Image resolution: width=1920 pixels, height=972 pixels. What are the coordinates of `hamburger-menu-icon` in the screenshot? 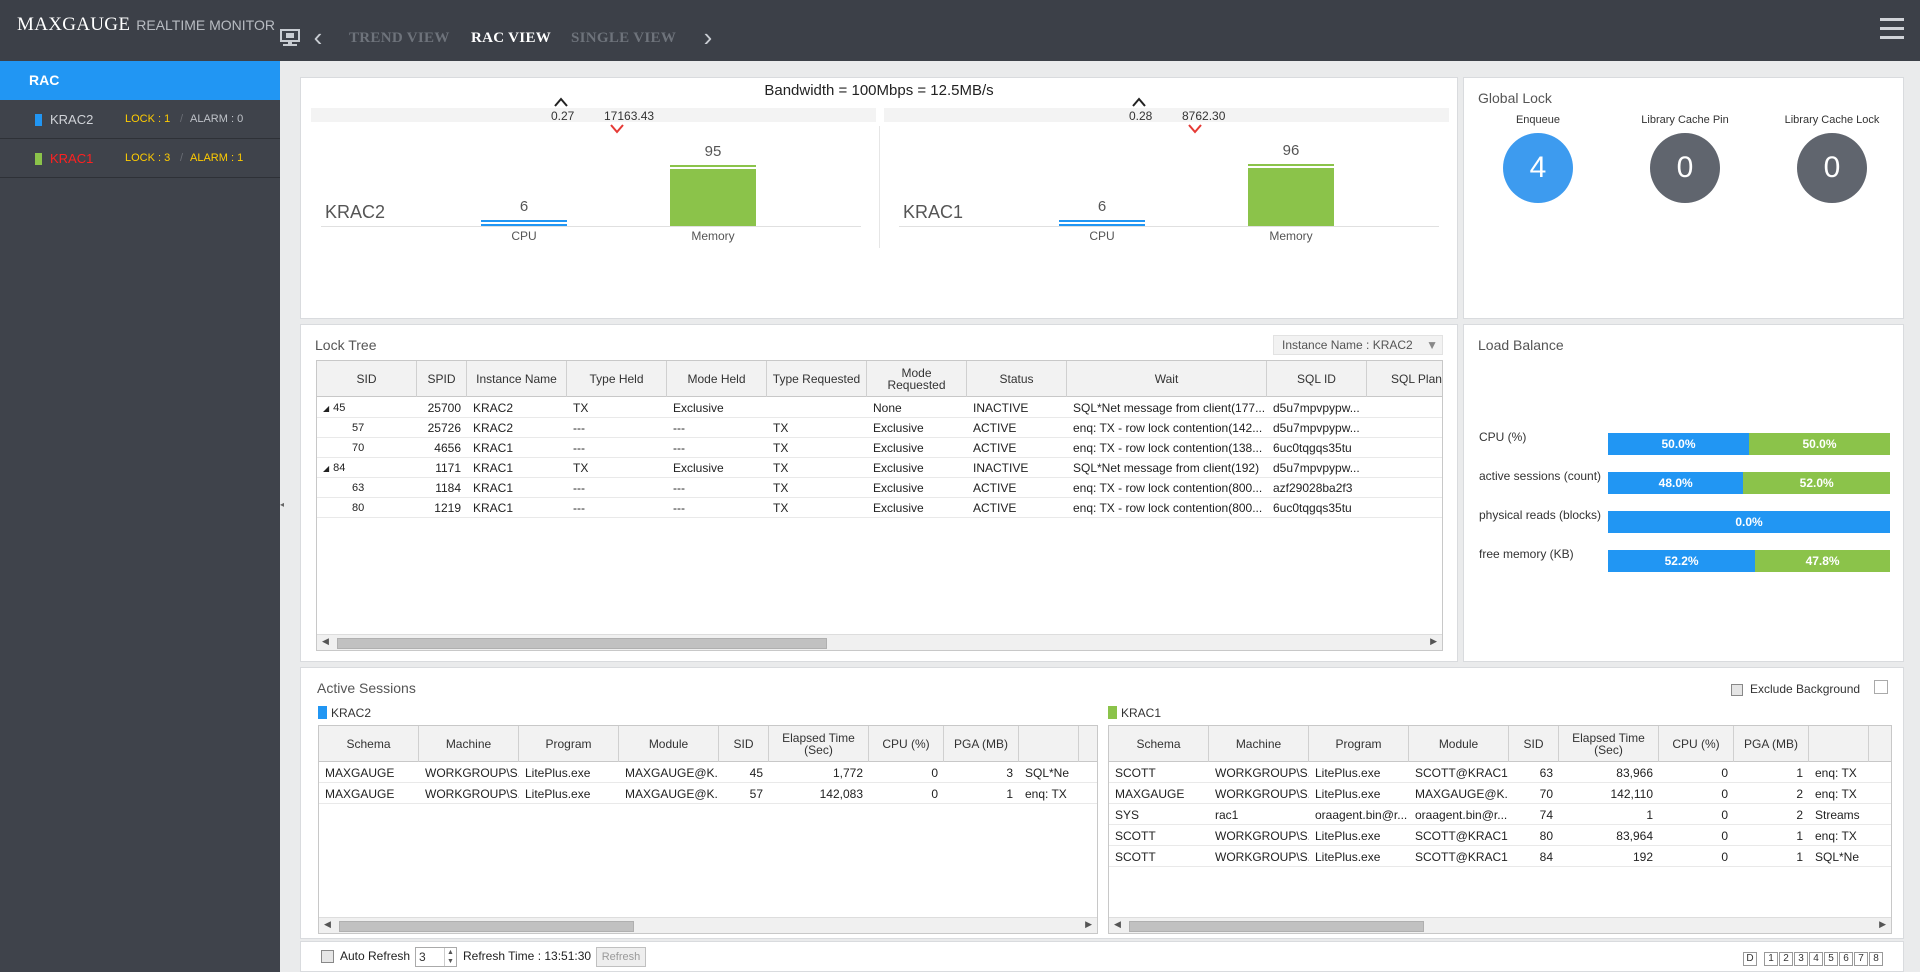 It's located at (1892, 29).